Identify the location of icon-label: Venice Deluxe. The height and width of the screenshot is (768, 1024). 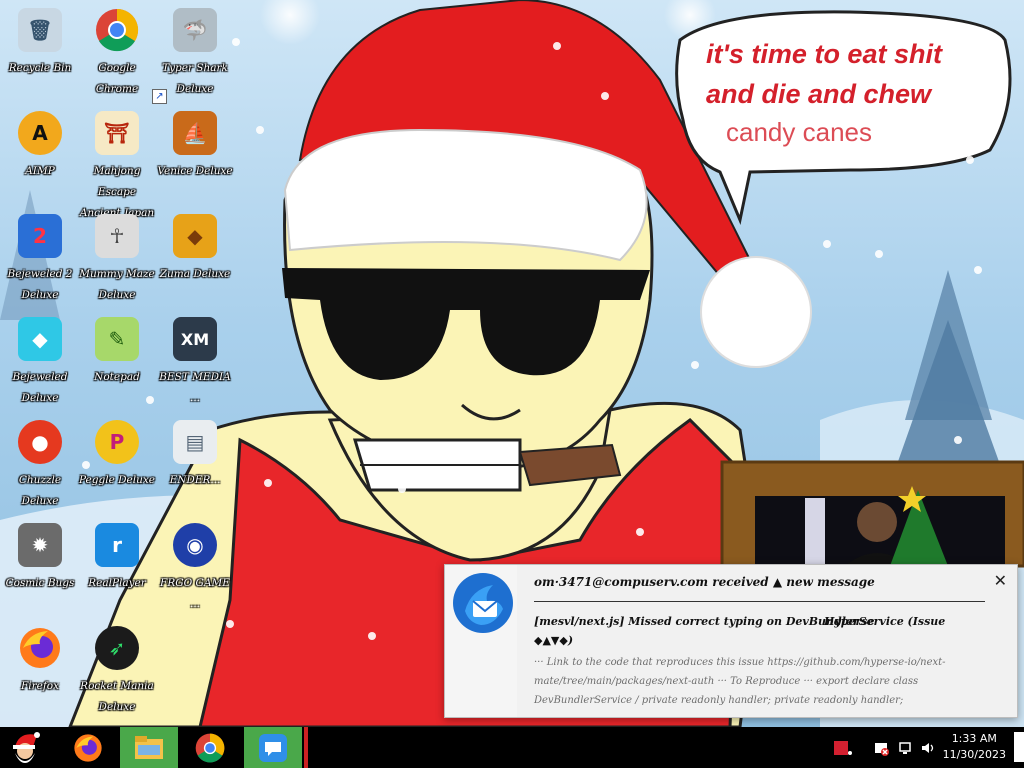
(195, 171).